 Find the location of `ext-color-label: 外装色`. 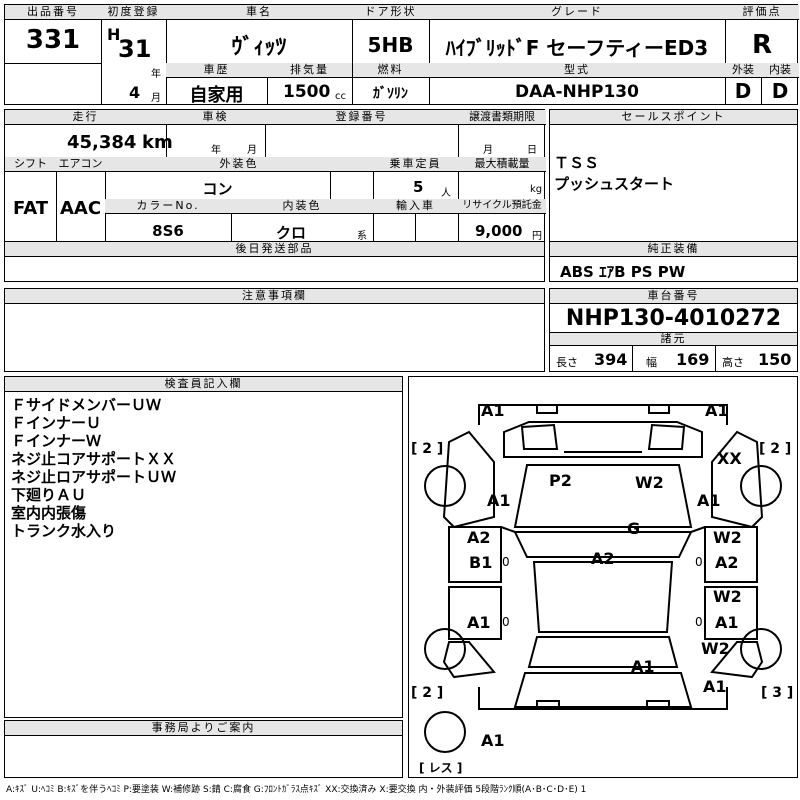

ext-color-label: 外装色 is located at coordinates (239, 164).